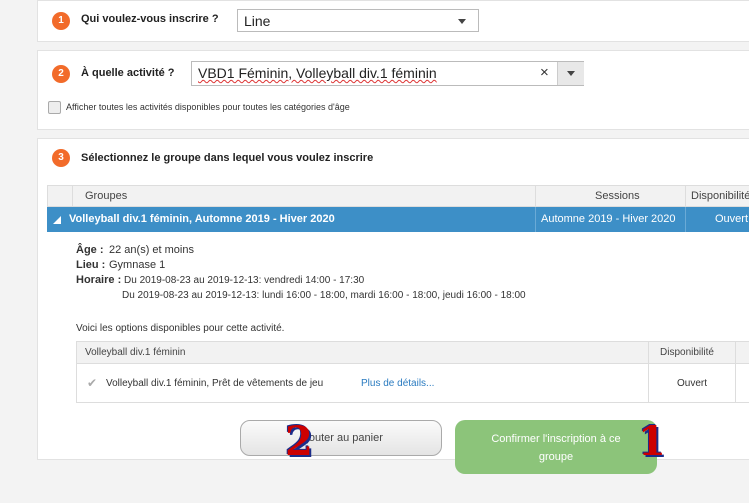 This screenshot has height=503, width=749. I want to click on activity-select: VBD1 Féminin, Volleyball div.1 féminin ×, so click(387, 73).